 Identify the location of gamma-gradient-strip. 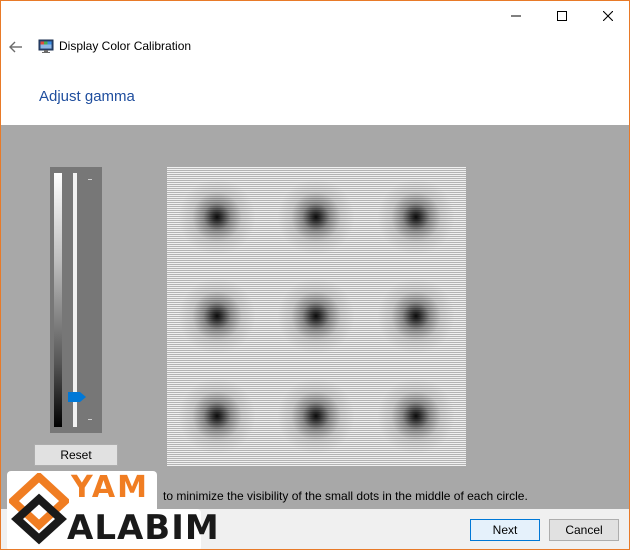
(58, 300).